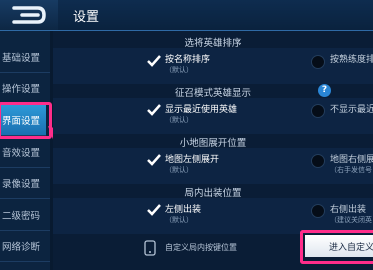 The width and height of the screenshot is (373, 270). Describe the element at coordinates (192, 158) in the screenshot. I see `option-label: 地图左侧展开` at that location.